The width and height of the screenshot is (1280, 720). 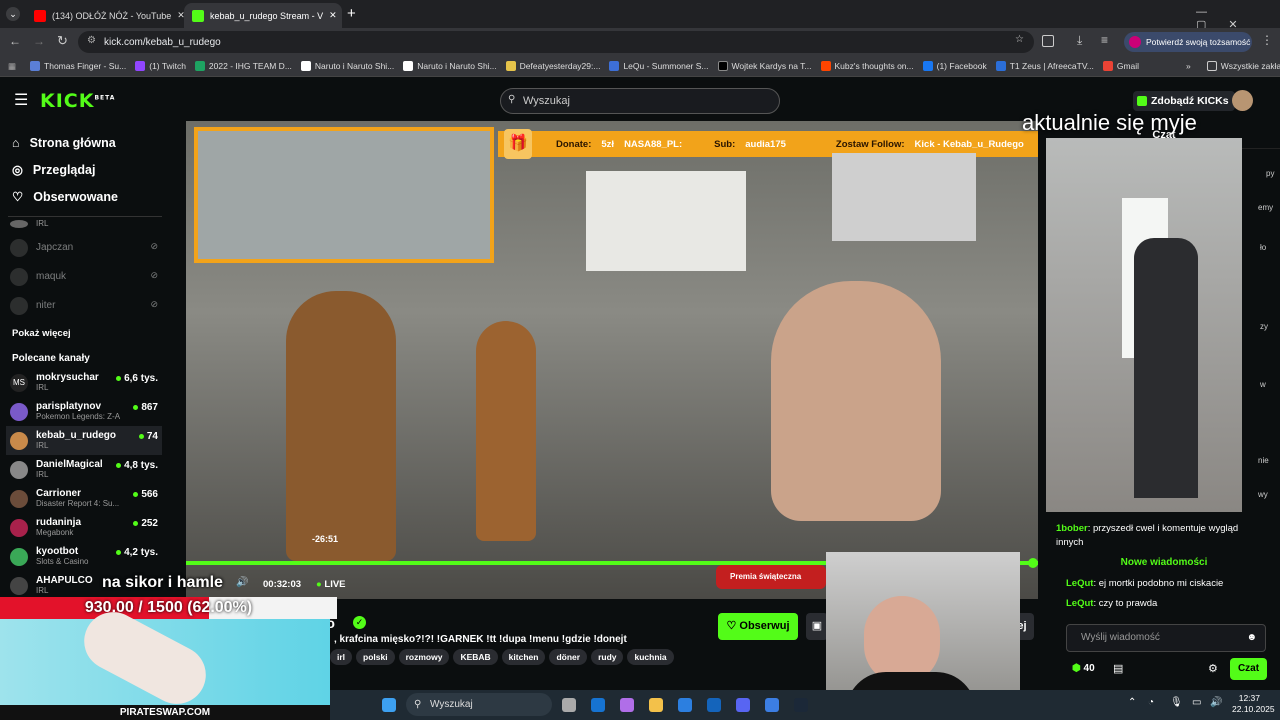 I want to click on tag: kuchnia, so click(x=650, y=657).